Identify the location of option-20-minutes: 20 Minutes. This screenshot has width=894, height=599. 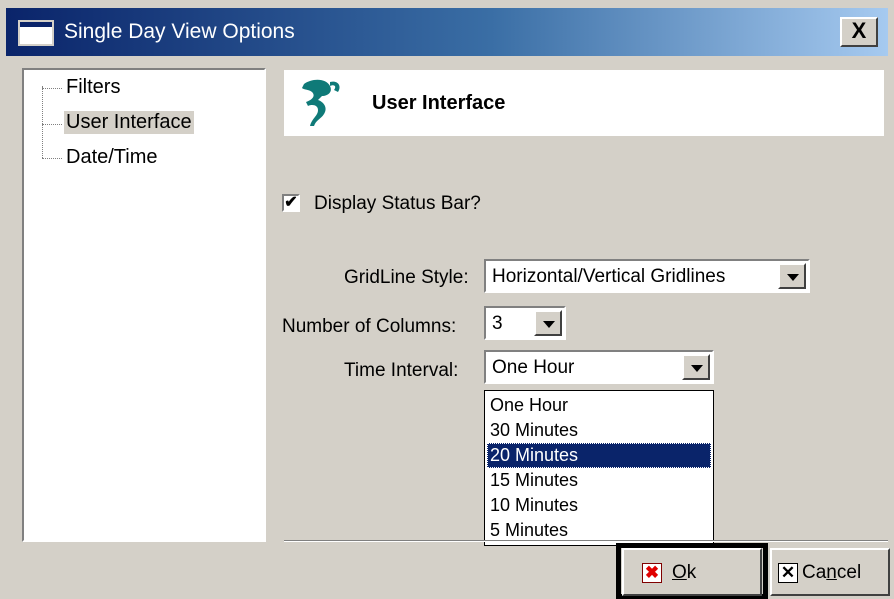
(599, 455).